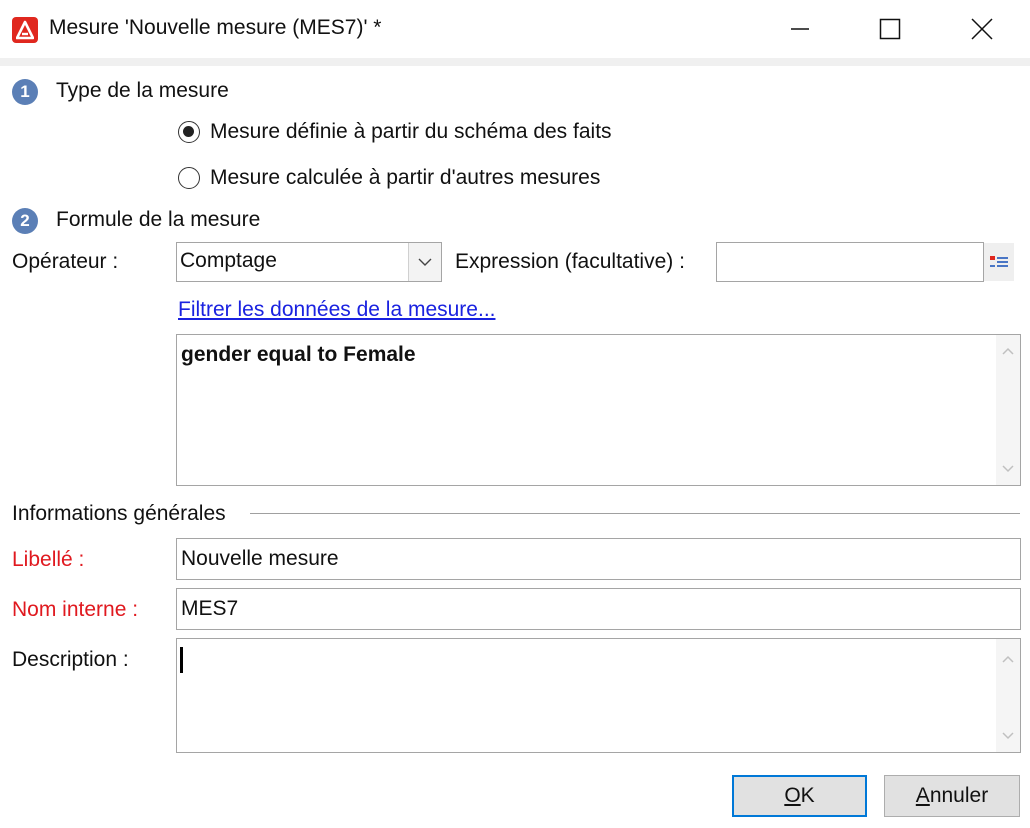  I want to click on close-icon, so click(982, 29).